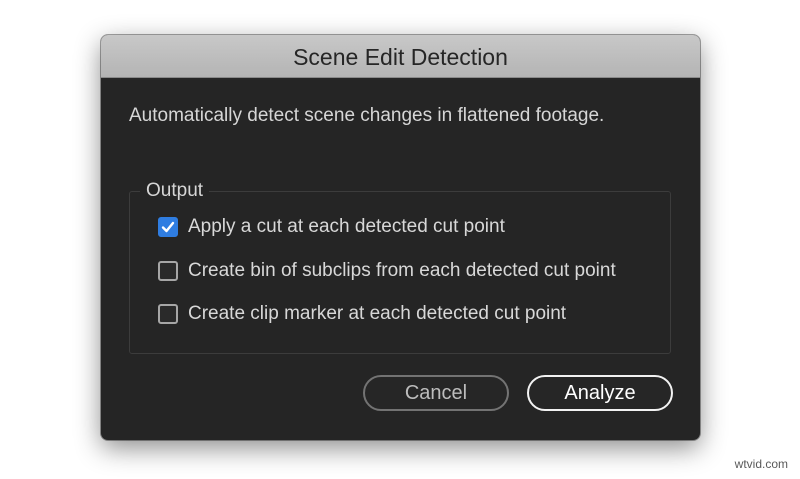 This screenshot has width=800, height=479. Describe the element at coordinates (168, 314) in the screenshot. I see `create-marker-checkbox` at that location.